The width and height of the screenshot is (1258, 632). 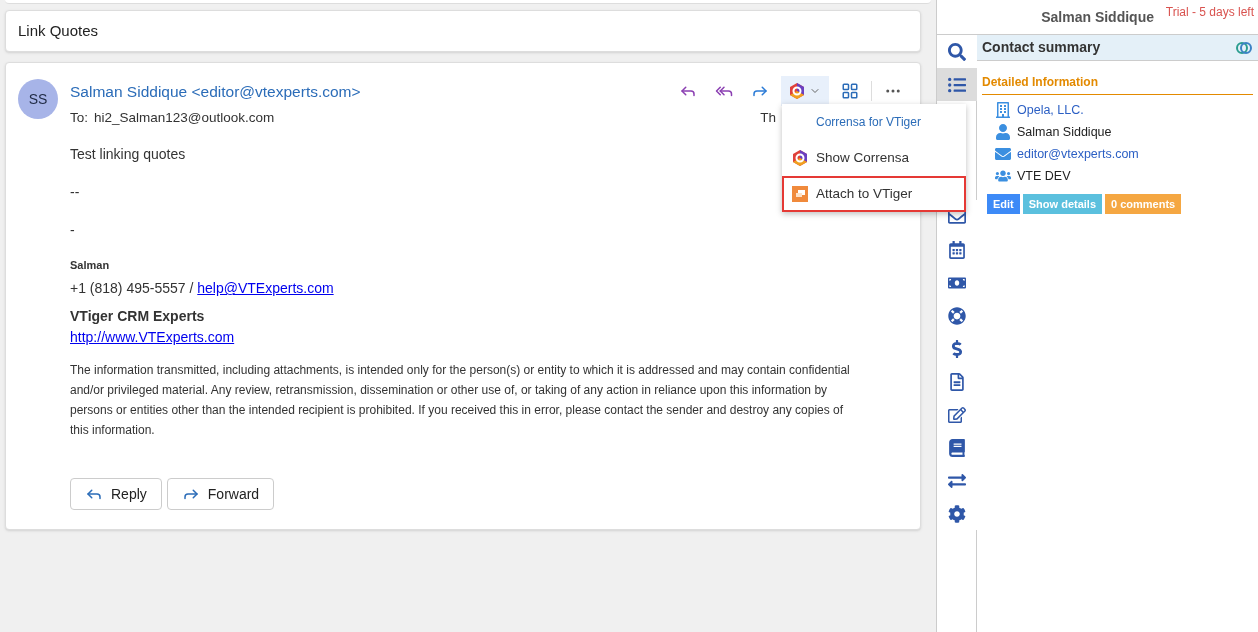 I want to click on company-name: VTiger CRM Experts, so click(x=137, y=316).